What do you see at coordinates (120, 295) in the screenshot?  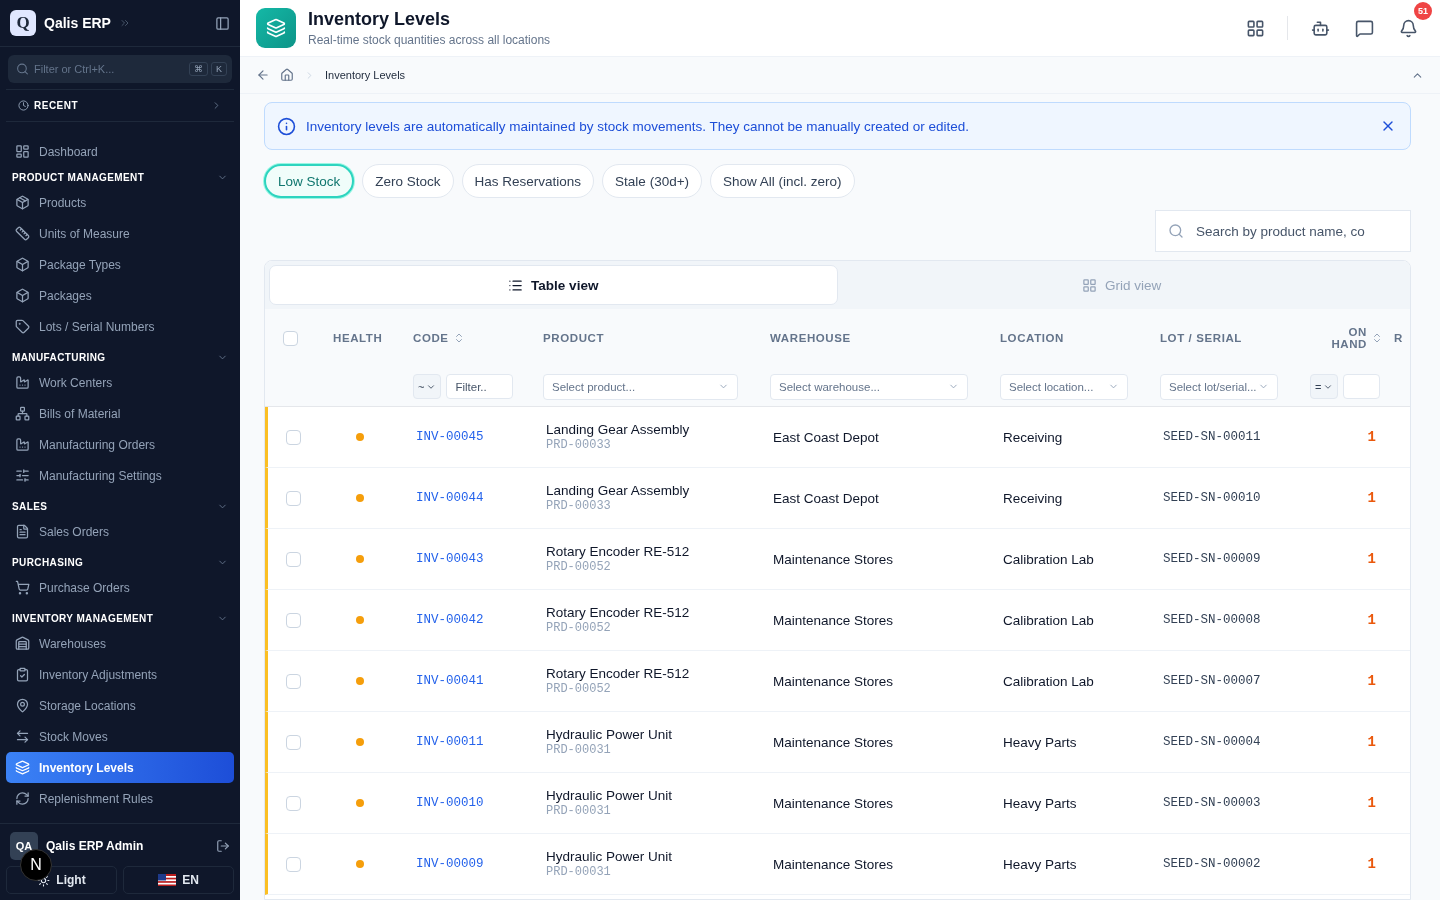 I see `nav-item: Packages` at bounding box center [120, 295].